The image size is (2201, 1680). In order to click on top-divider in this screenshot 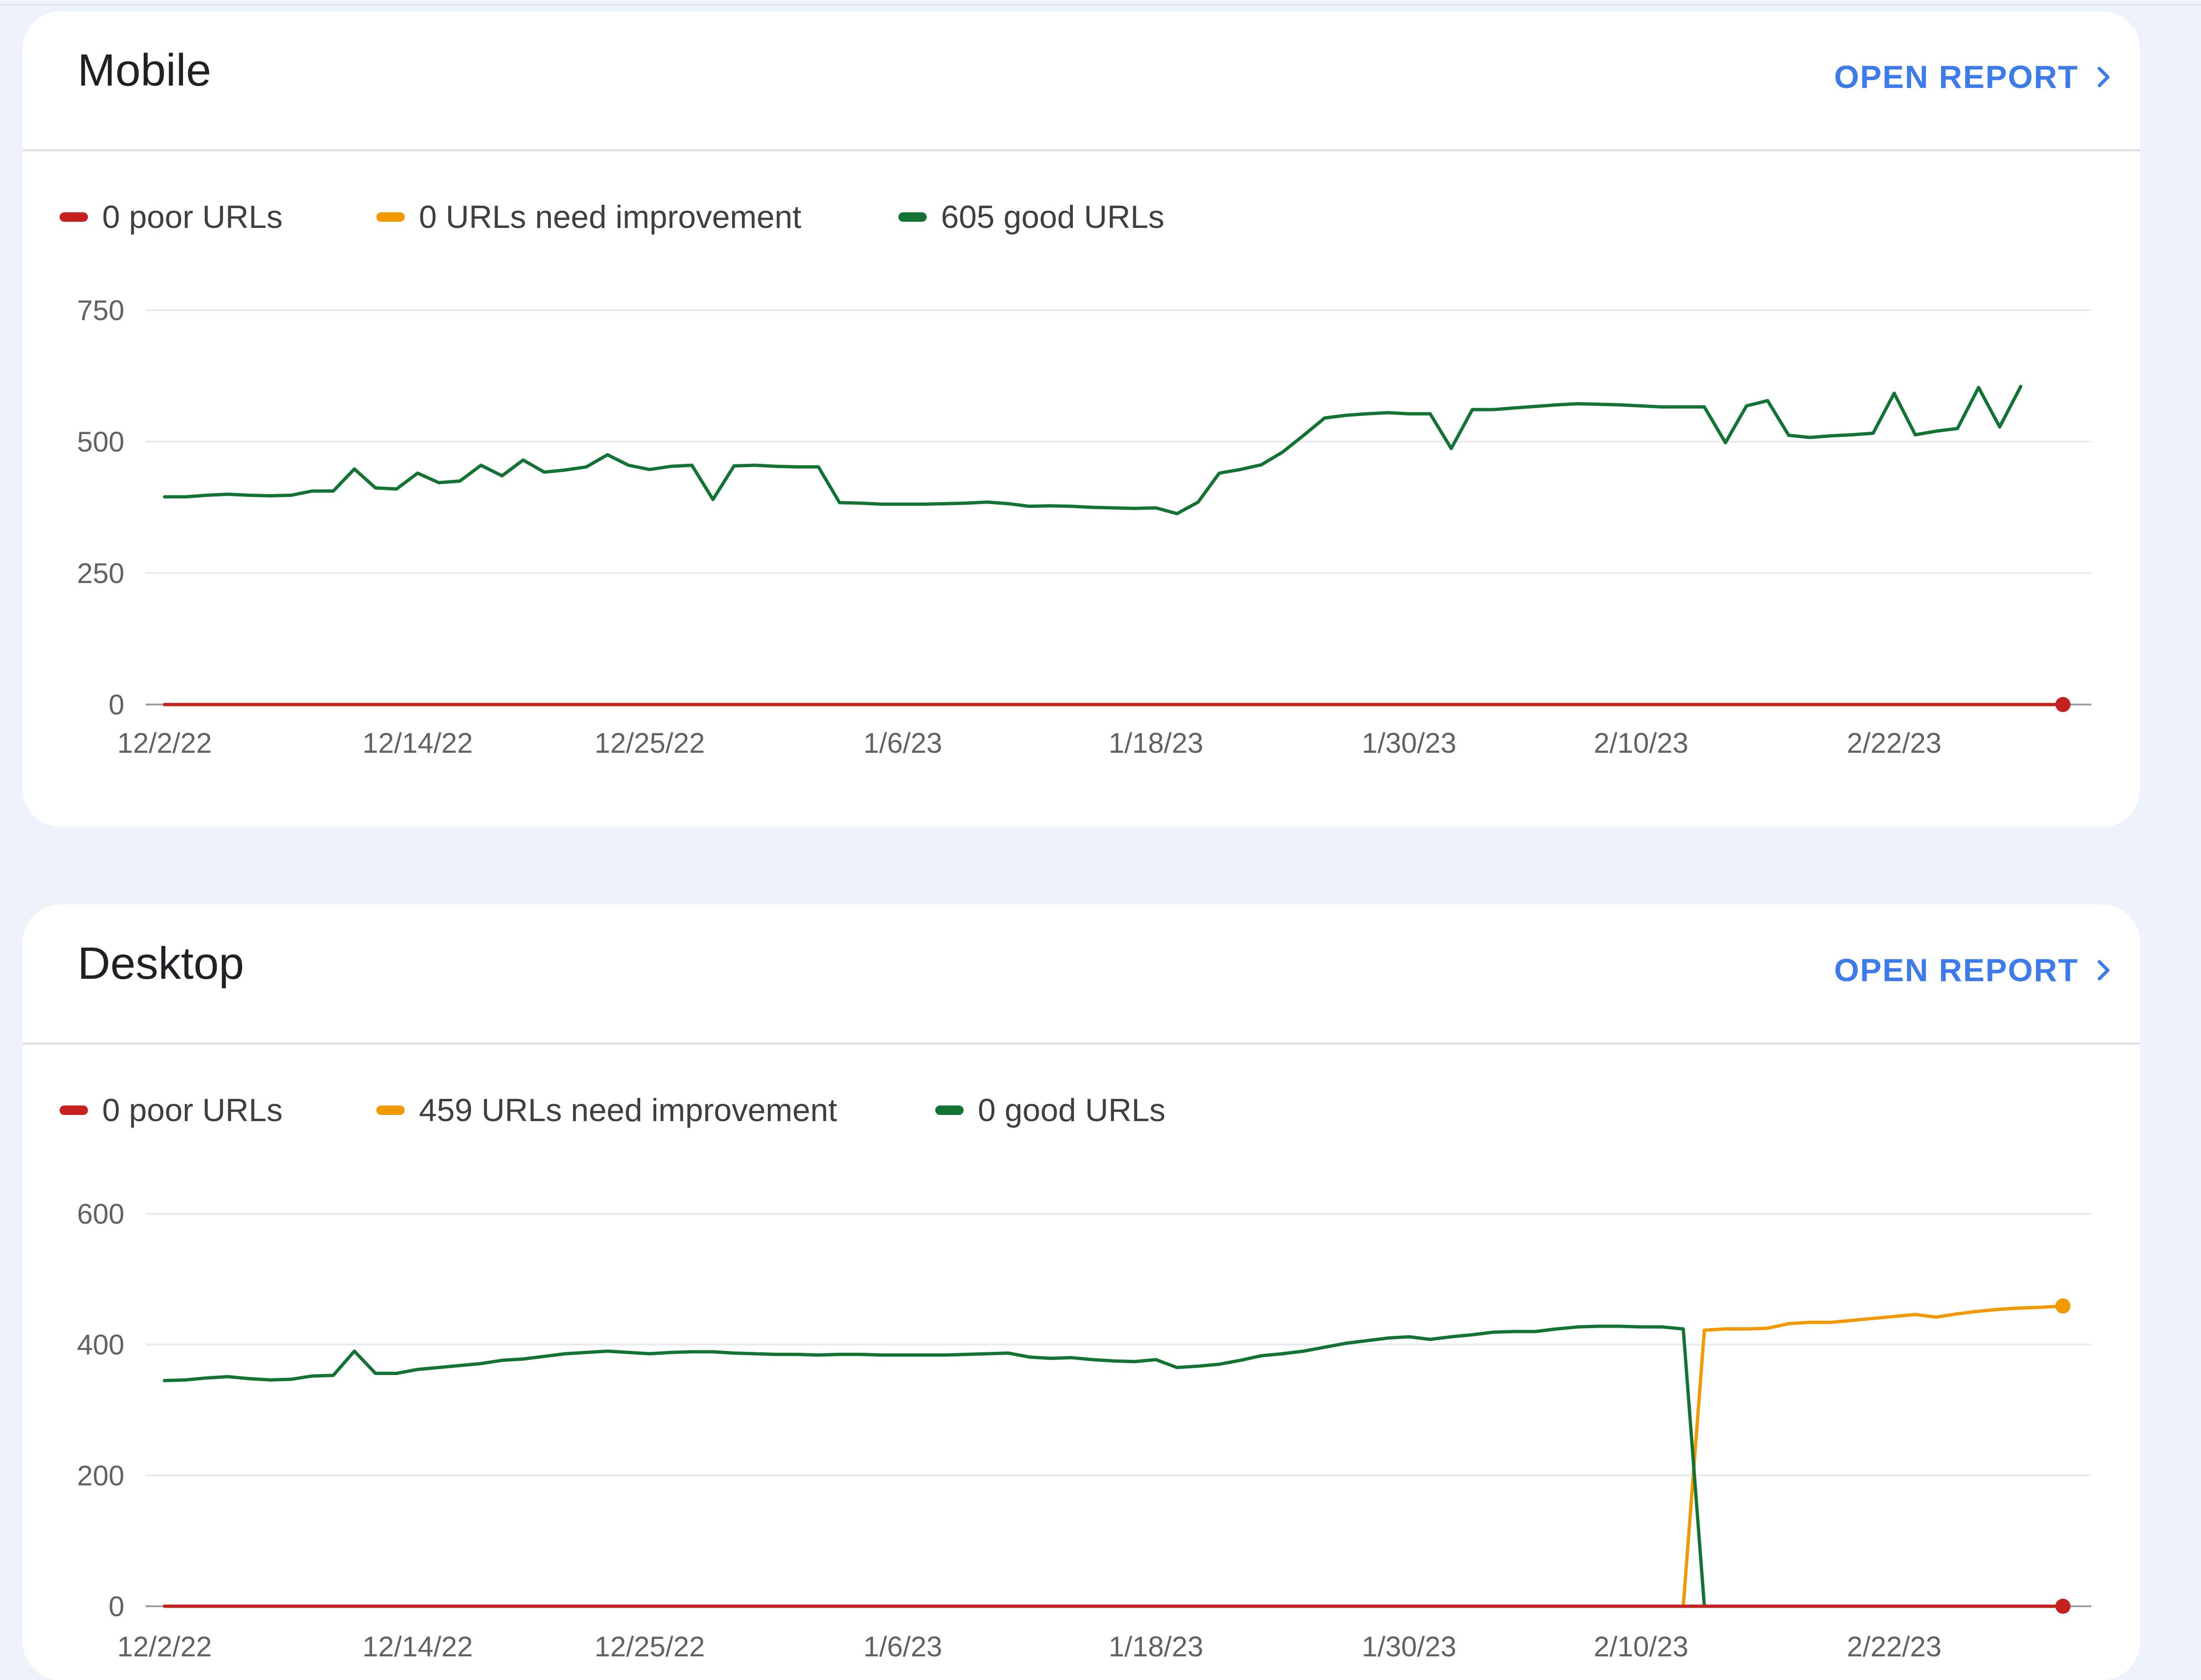, I will do `click(1100, 3)`.